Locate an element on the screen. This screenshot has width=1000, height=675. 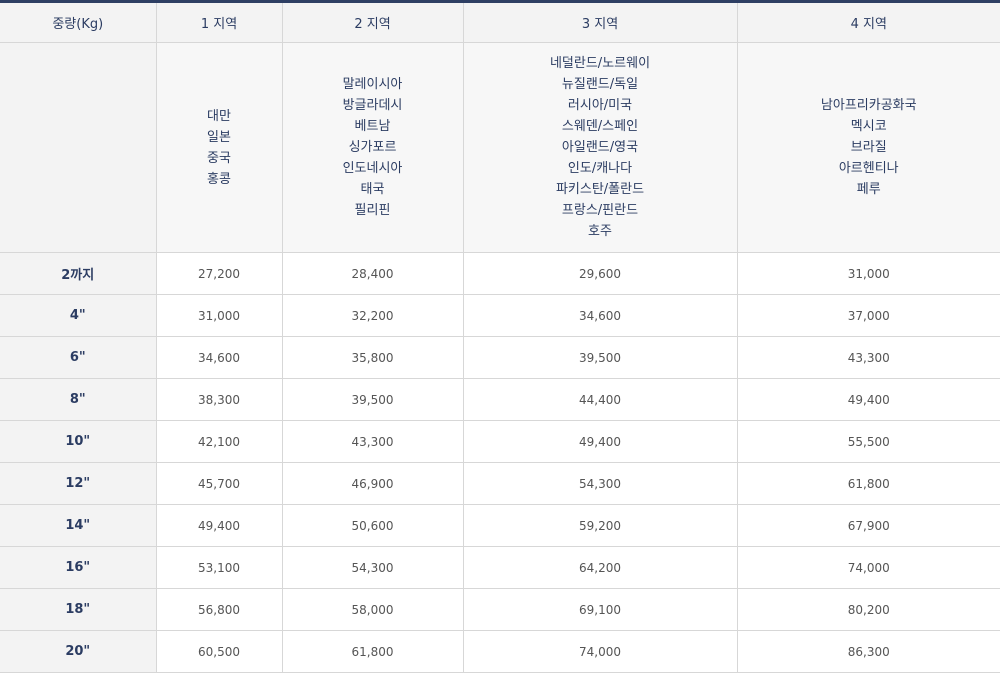
weight-header: 중량(Kg) is located at coordinates (78, 22).